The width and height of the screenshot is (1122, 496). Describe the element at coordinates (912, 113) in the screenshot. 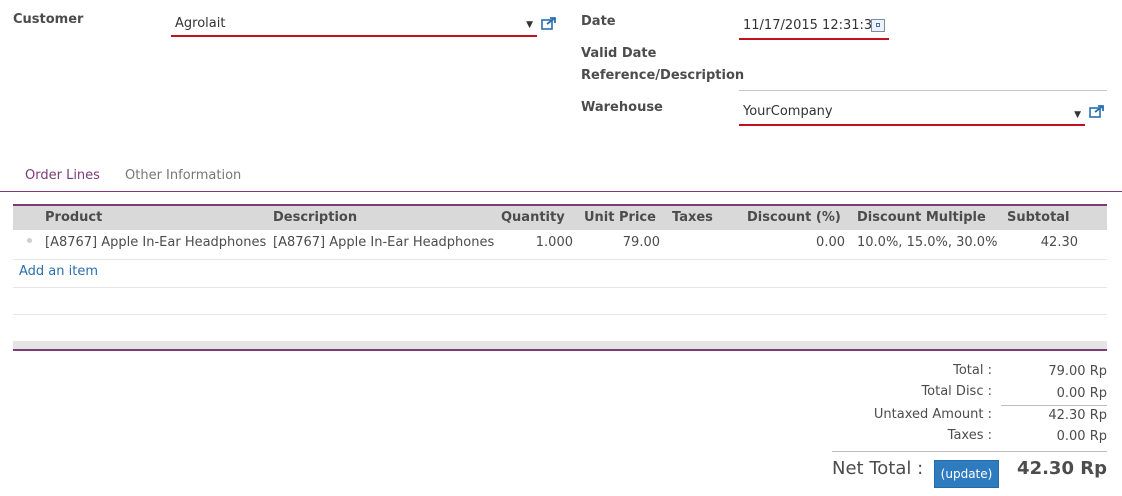

I see `warehouse-field: YourCompany ▼` at that location.